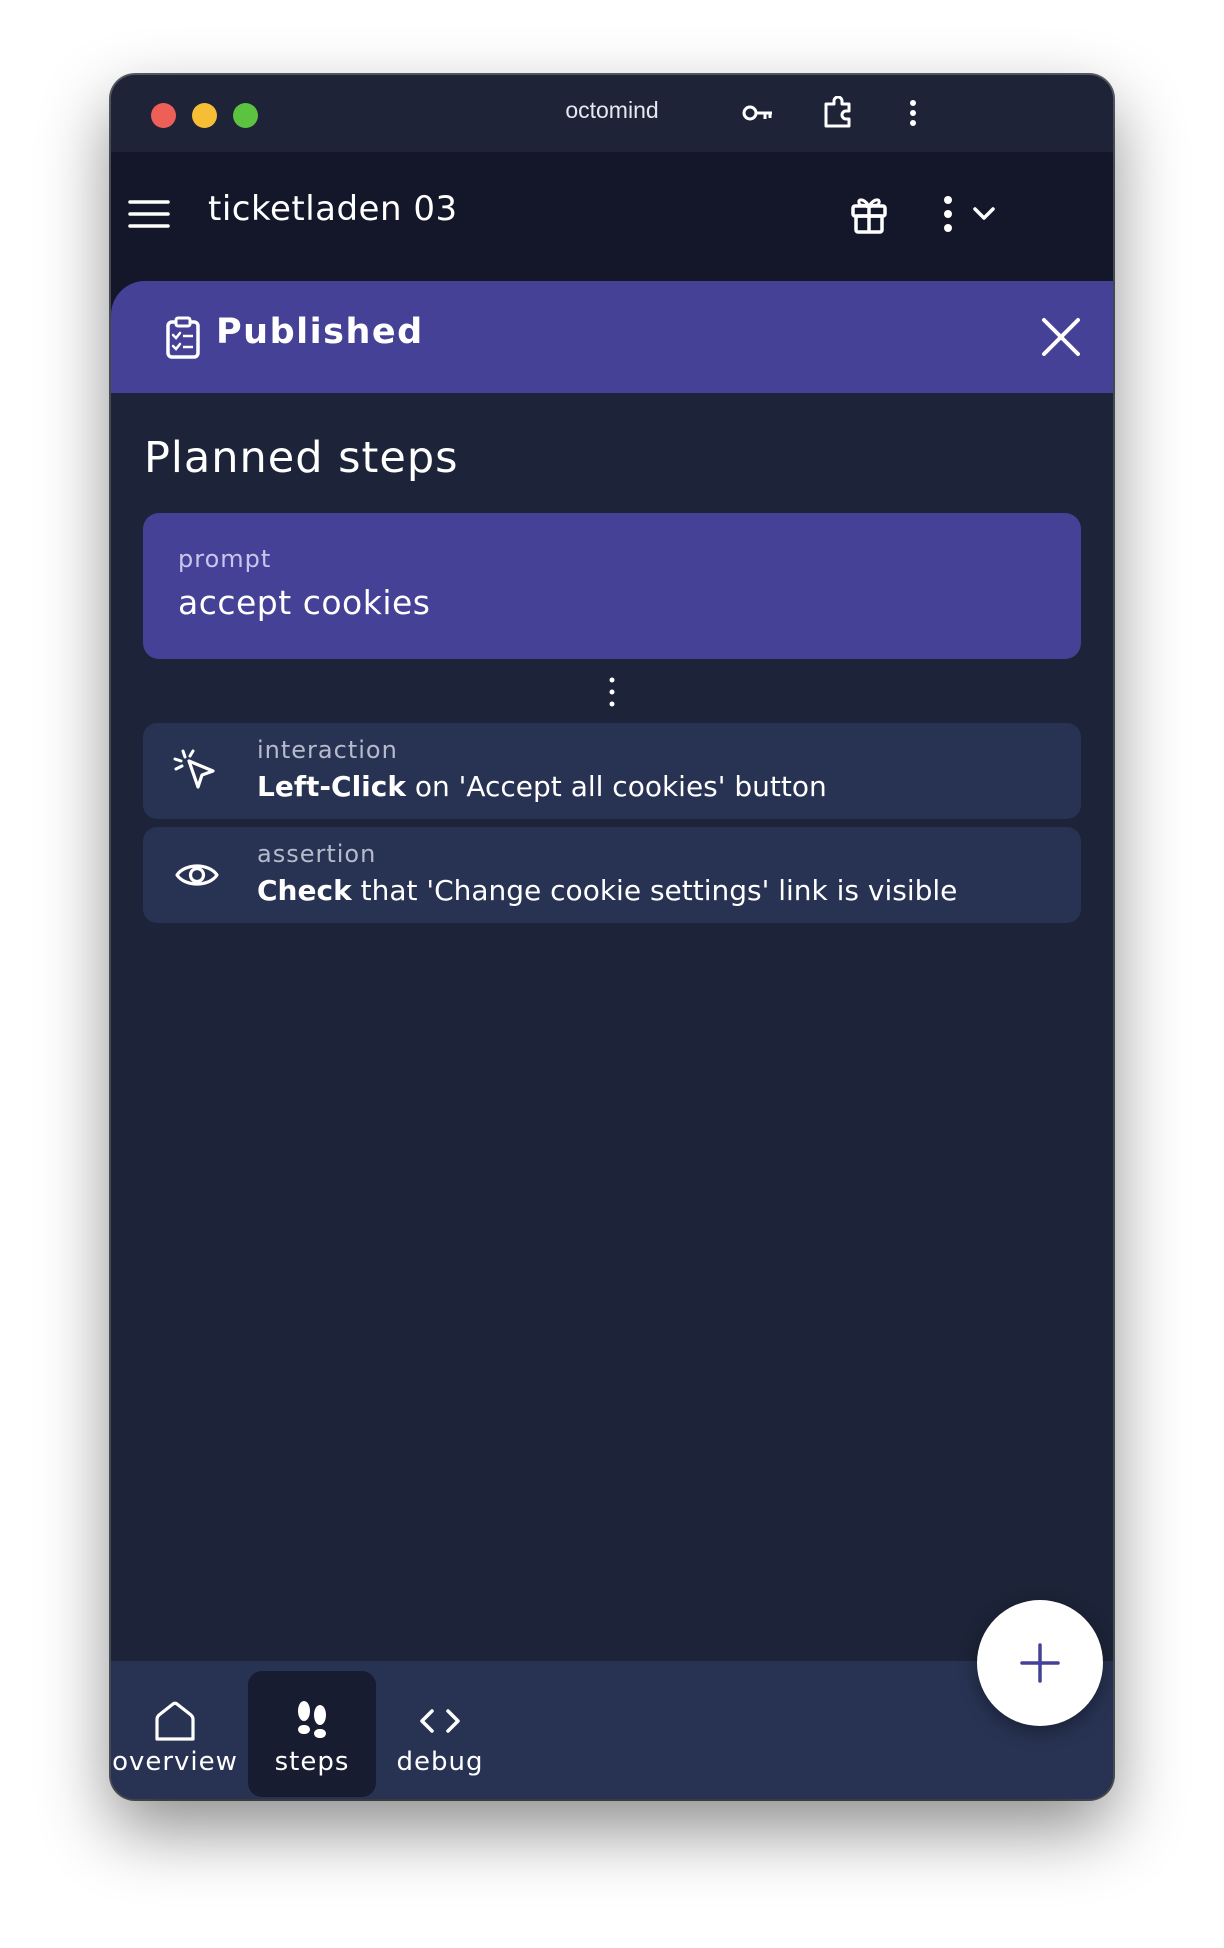 The width and height of the screenshot is (1224, 1948). What do you see at coordinates (612, 337) in the screenshot?
I see `status-banner: Published` at bounding box center [612, 337].